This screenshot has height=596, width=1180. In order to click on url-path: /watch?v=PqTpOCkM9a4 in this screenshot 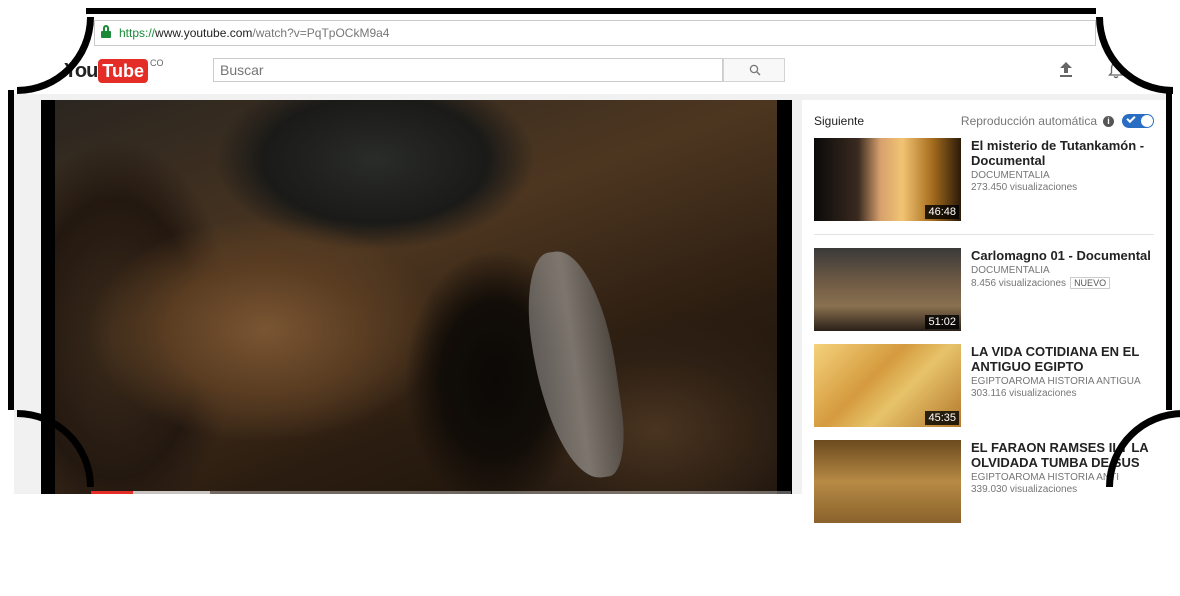, I will do `click(321, 33)`.